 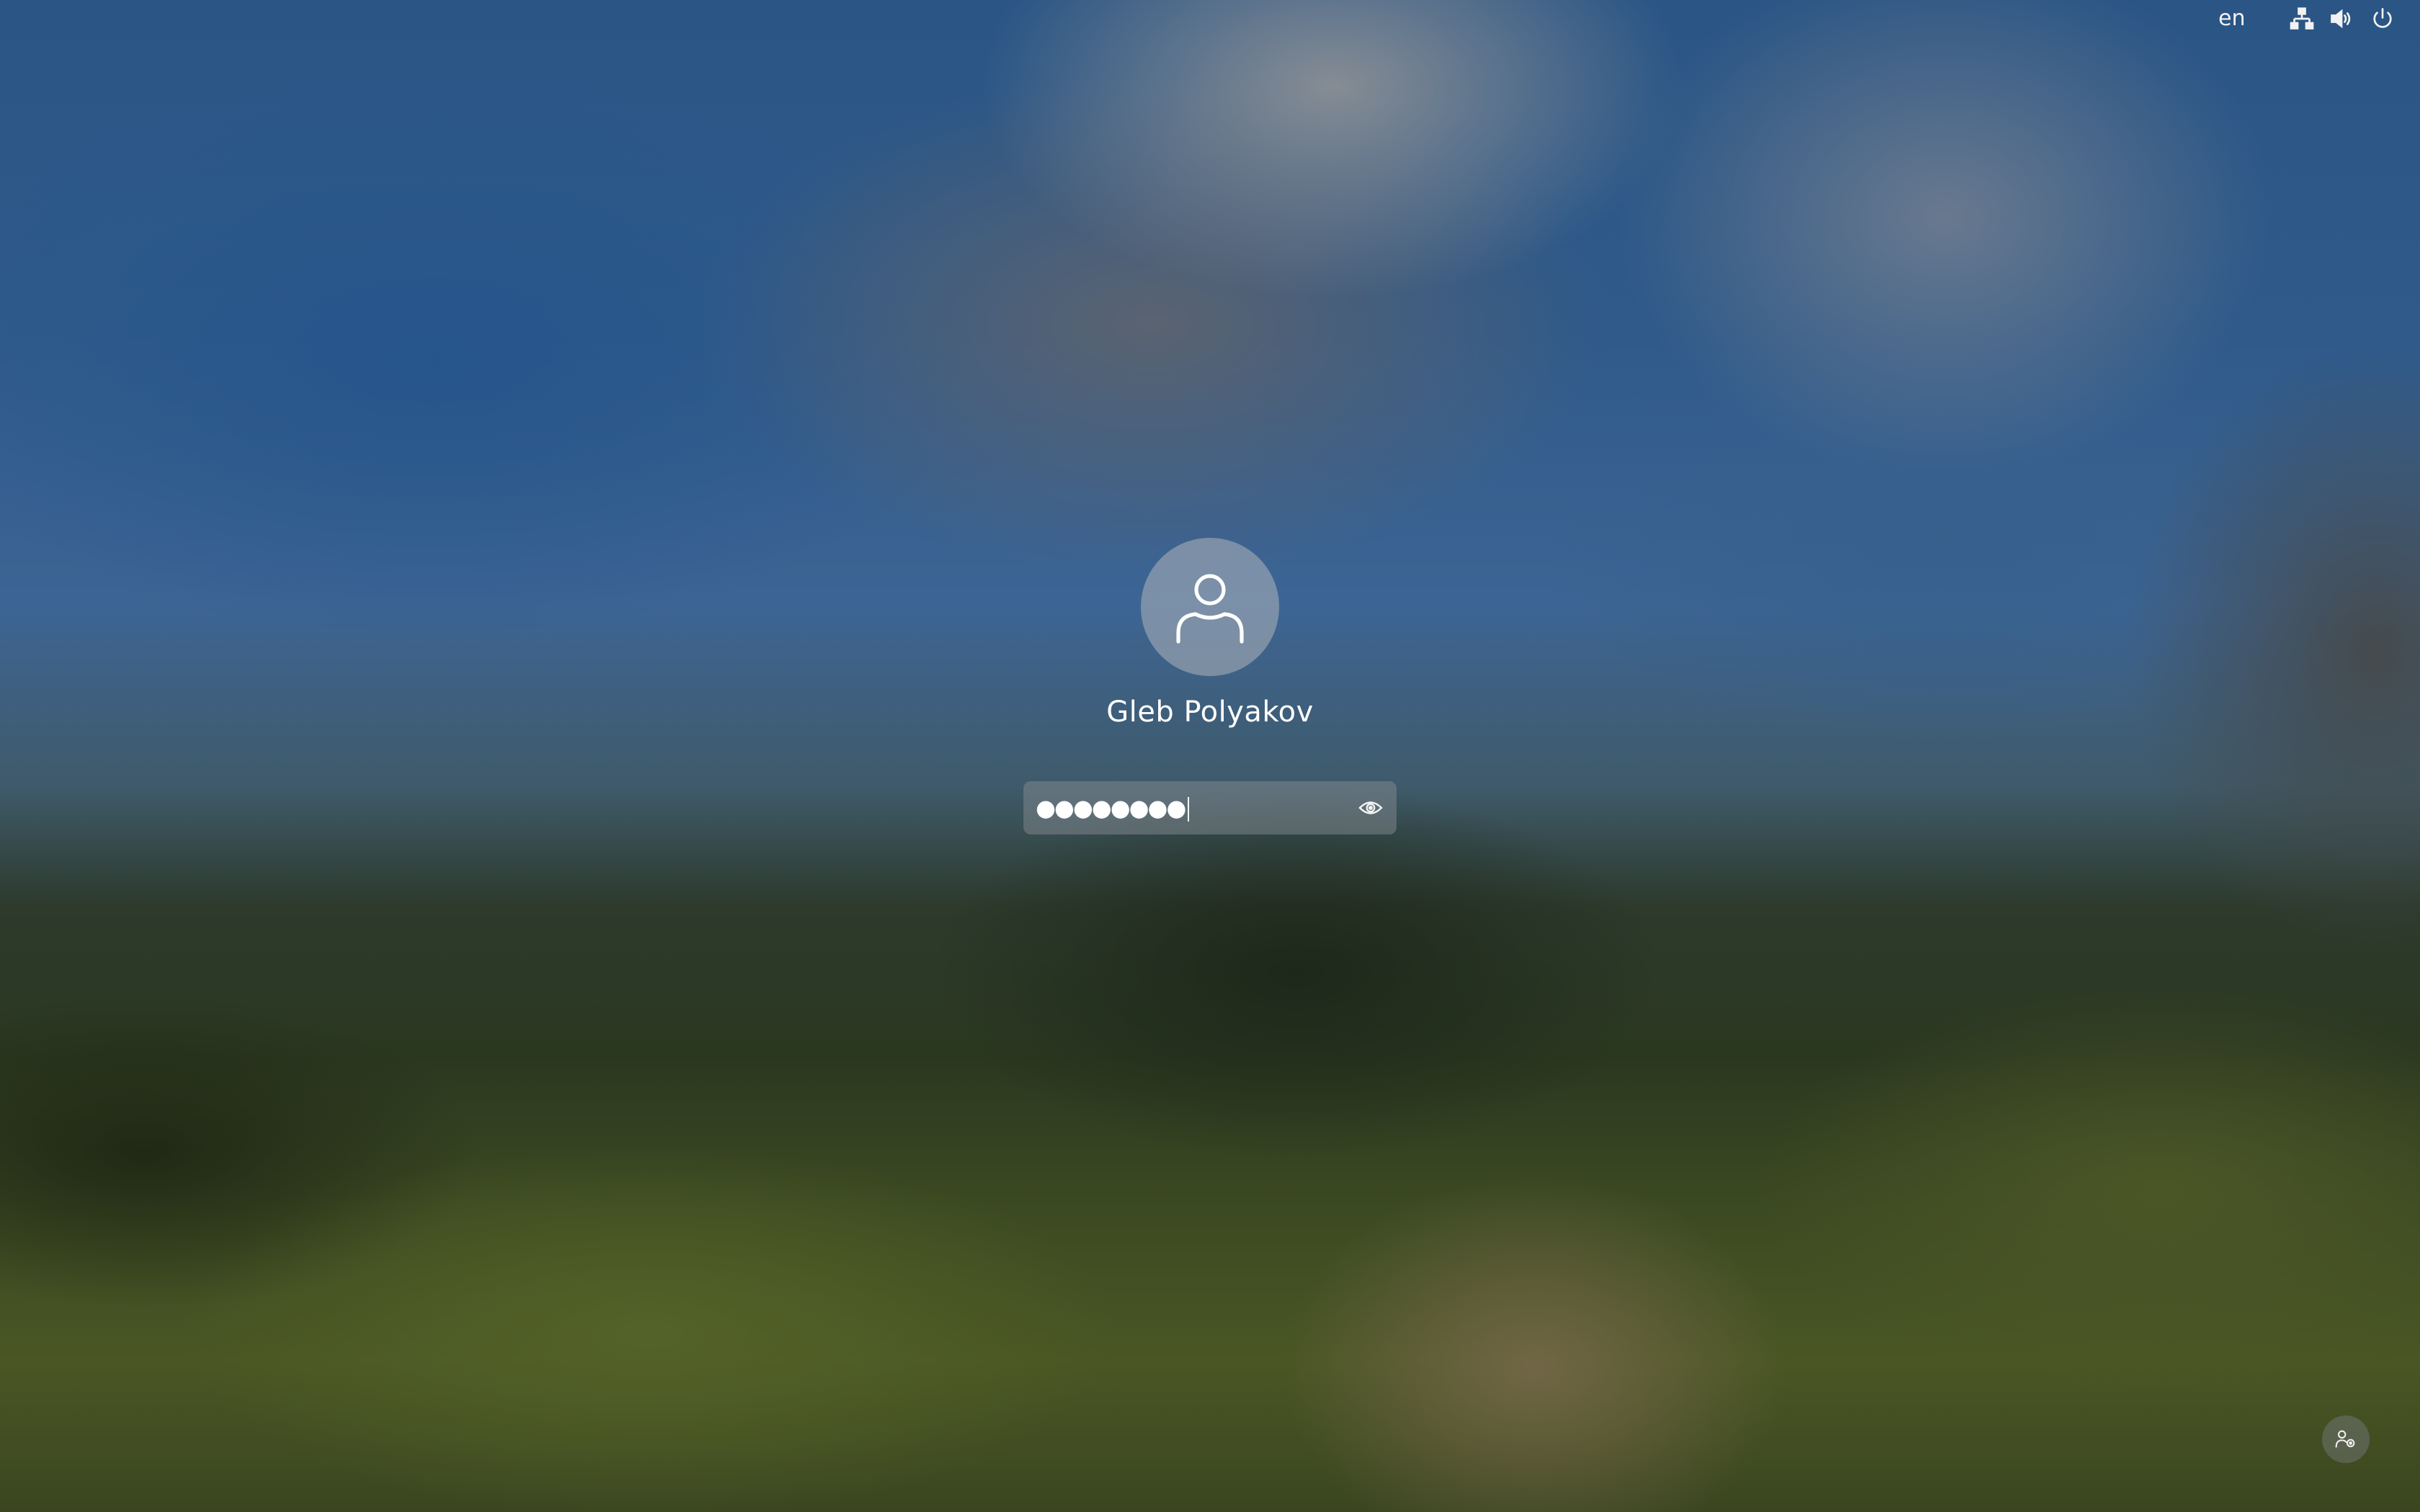 I want to click on user-accessibility-icon, so click(x=2345, y=1439).